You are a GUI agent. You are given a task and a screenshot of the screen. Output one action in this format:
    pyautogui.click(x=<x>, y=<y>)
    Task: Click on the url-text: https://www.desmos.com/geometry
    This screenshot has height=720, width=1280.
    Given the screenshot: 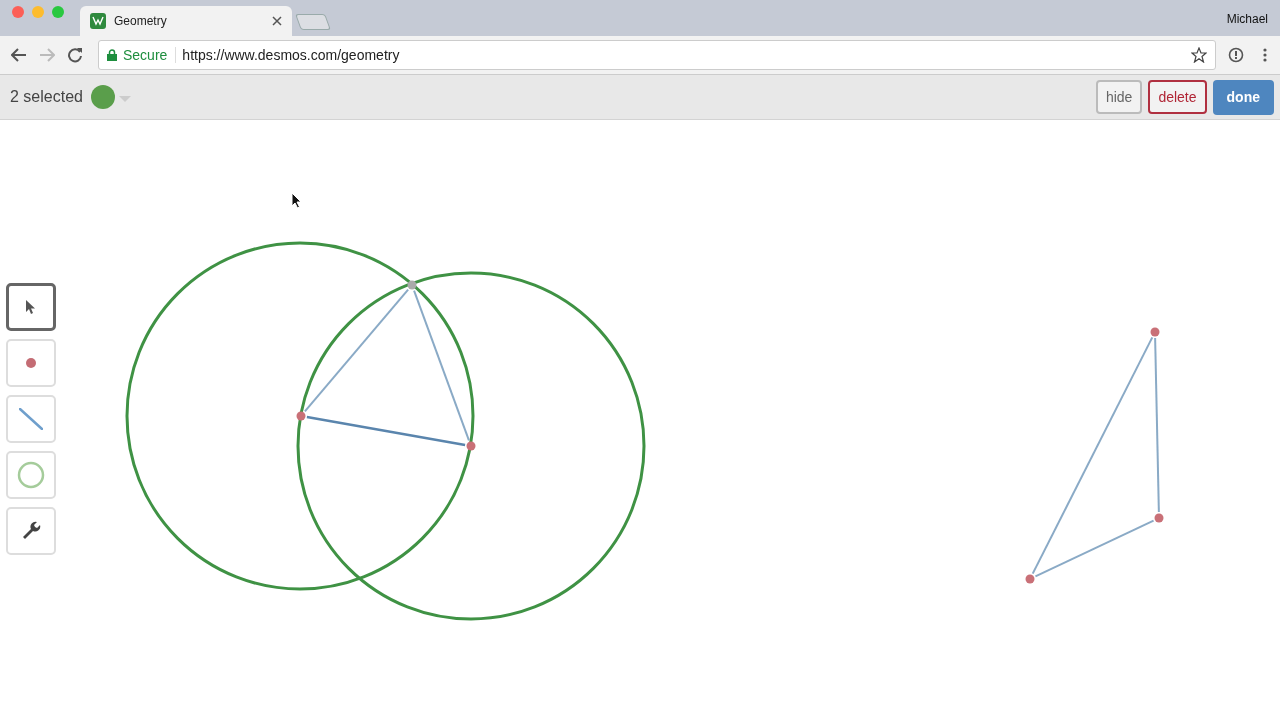 What is the action you would take?
    pyautogui.click(x=291, y=55)
    